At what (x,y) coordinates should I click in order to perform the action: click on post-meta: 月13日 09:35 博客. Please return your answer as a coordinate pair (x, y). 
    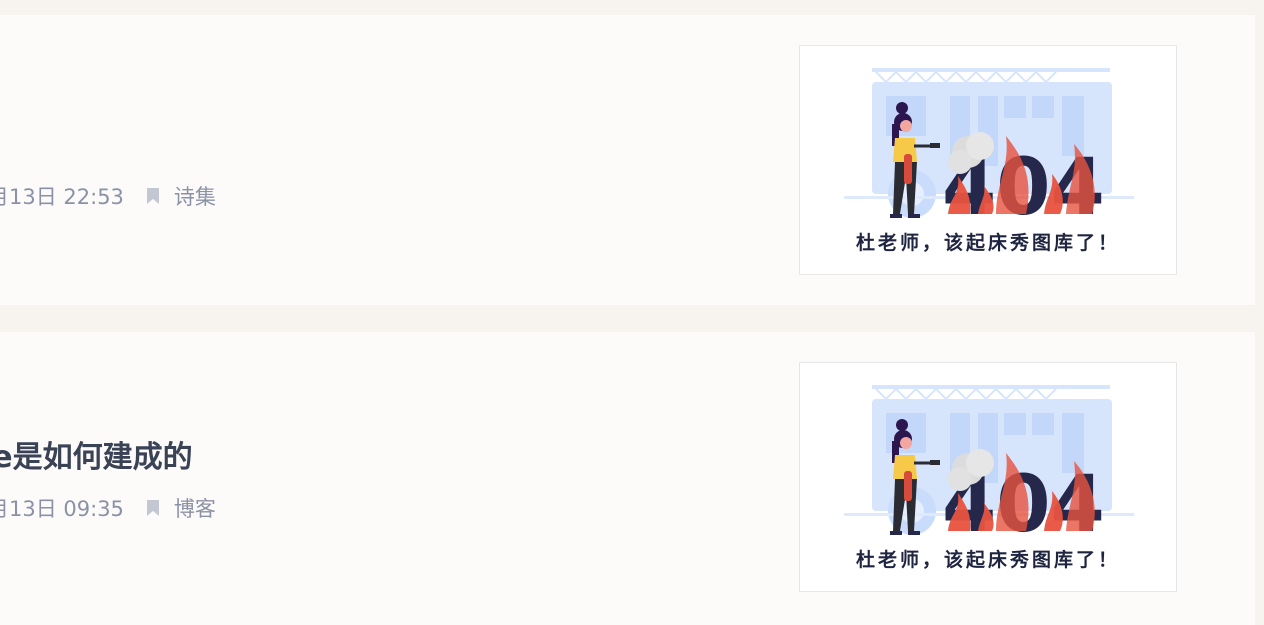
    Looking at the image, I should click on (108, 508).